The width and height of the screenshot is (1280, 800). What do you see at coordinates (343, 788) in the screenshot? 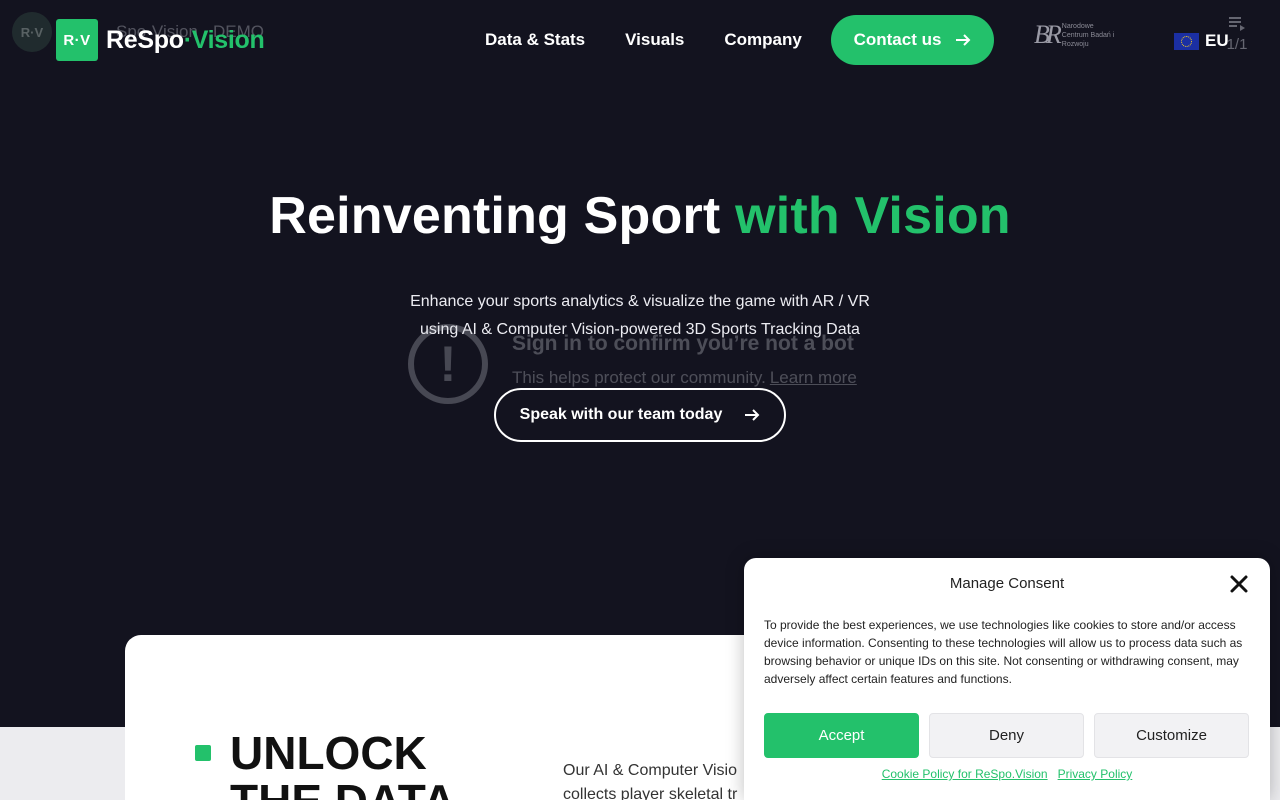
I see `section-title-line2: THE DATA` at bounding box center [343, 788].